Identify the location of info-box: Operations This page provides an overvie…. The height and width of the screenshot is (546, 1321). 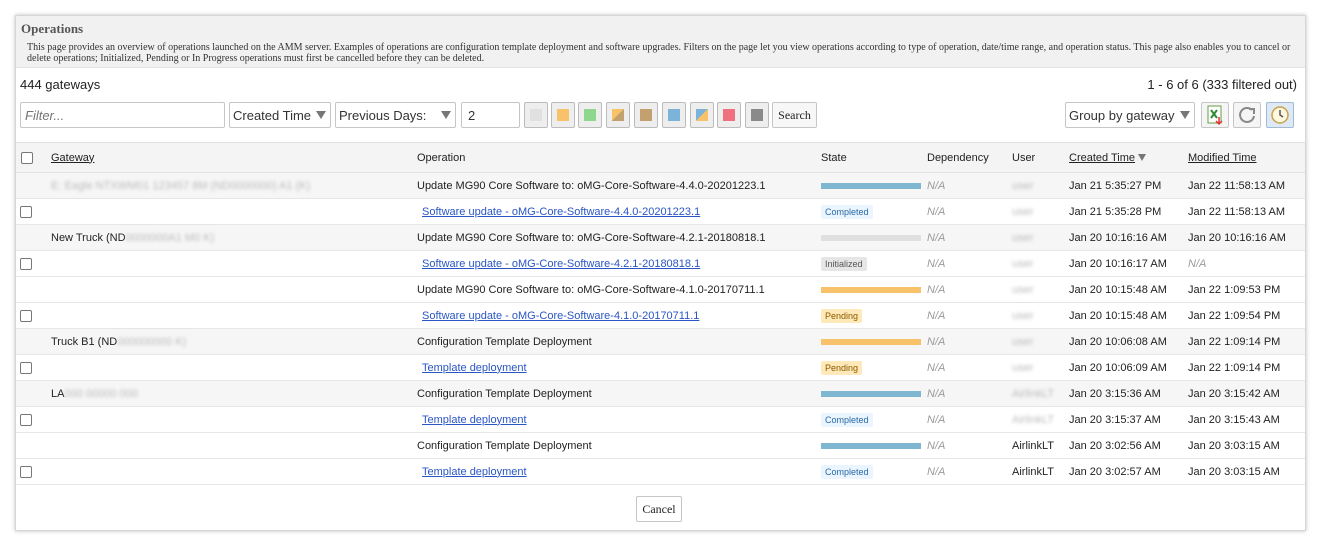
(660, 42).